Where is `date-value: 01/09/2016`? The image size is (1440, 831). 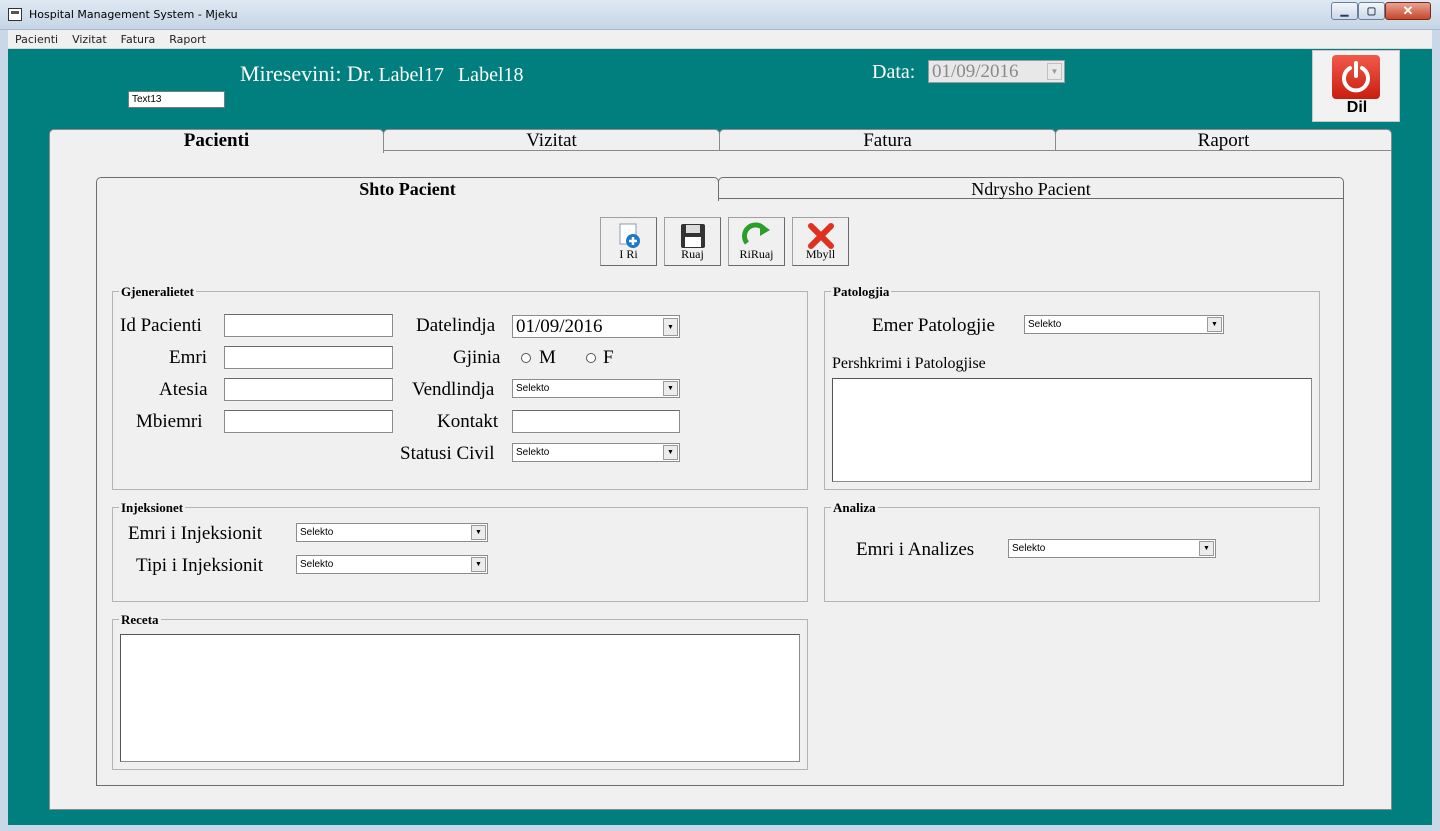
date-value: 01/09/2016 is located at coordinates (975, 71).